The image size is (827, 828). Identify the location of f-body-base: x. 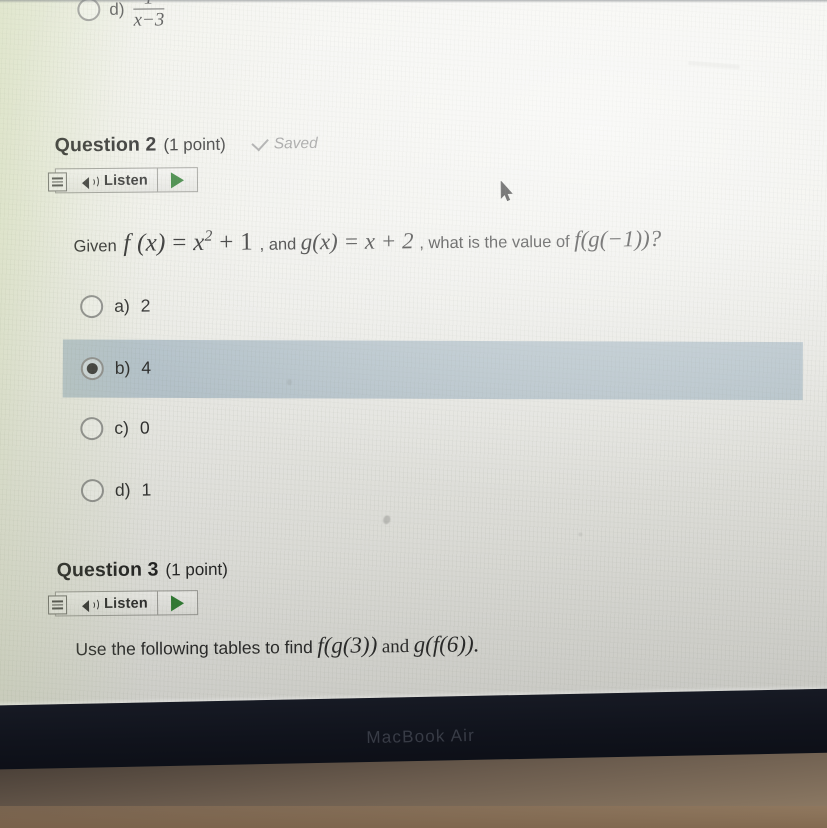
(199, 243).